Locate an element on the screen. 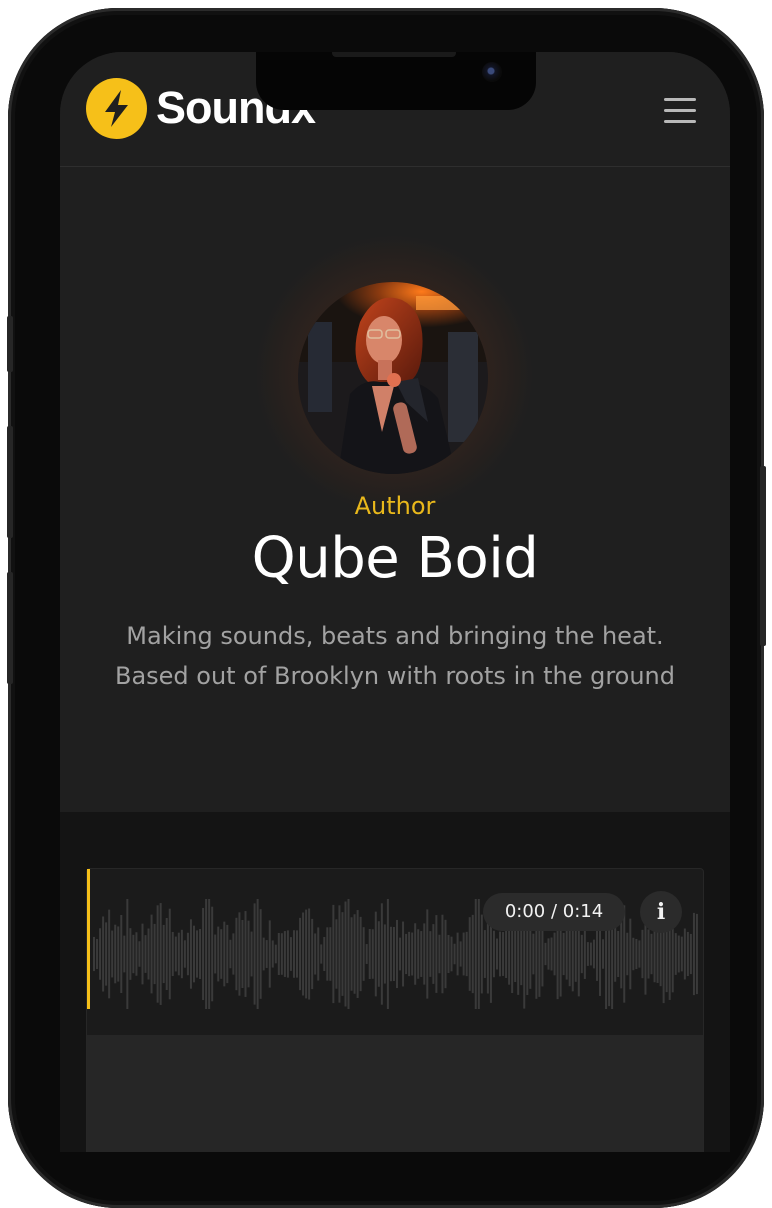 The image size is (772, 1208). info-button: i is located at coordinates (661, 912).